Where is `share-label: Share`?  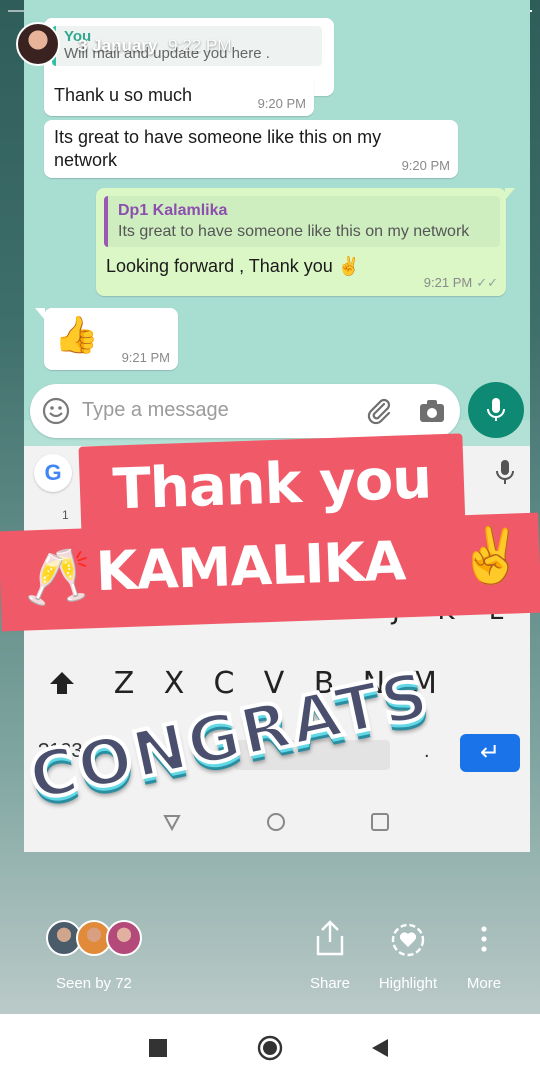 share-label: Share is located at coordinates (330, 983).